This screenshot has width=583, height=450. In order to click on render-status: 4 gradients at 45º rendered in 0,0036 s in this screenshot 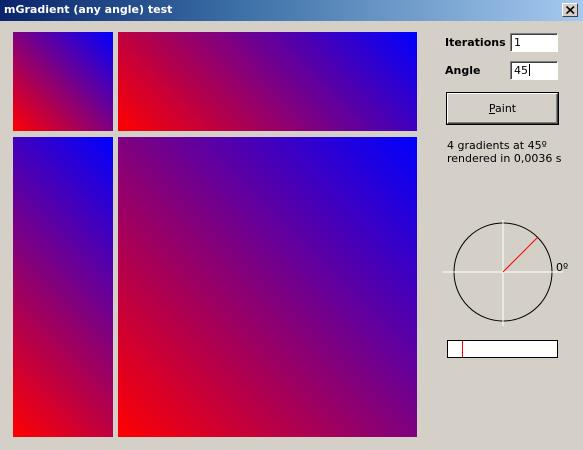, I will do `click(512, 152)`.